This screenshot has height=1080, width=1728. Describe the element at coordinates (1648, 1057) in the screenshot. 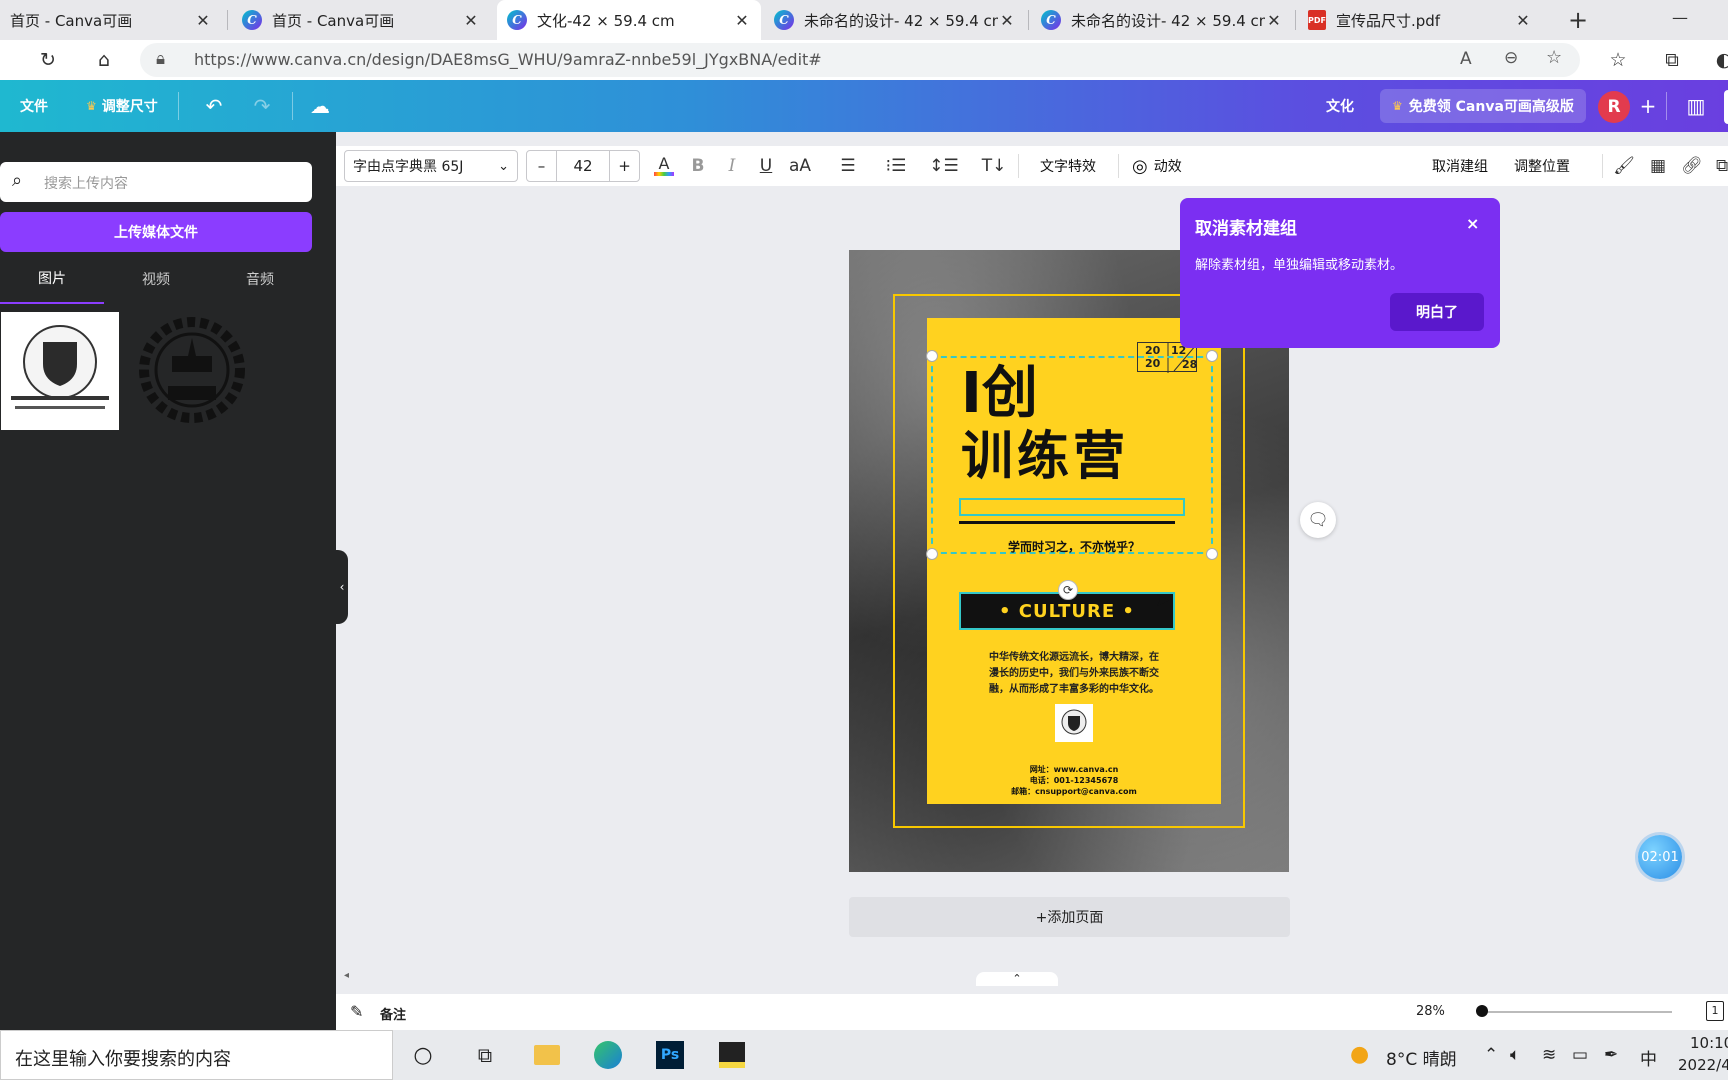

I see `input-method-indicator: 中` at that location.